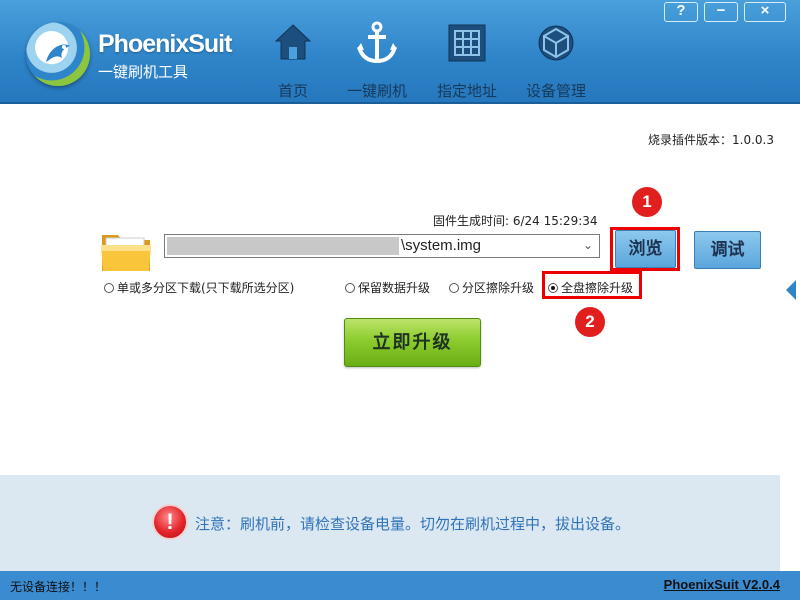 The width and height of the screenshot is (800, 600). Describe the element at coordinates (58, 587) in the screenshot. I see `device-status: 无设备连接！！！` at that location.